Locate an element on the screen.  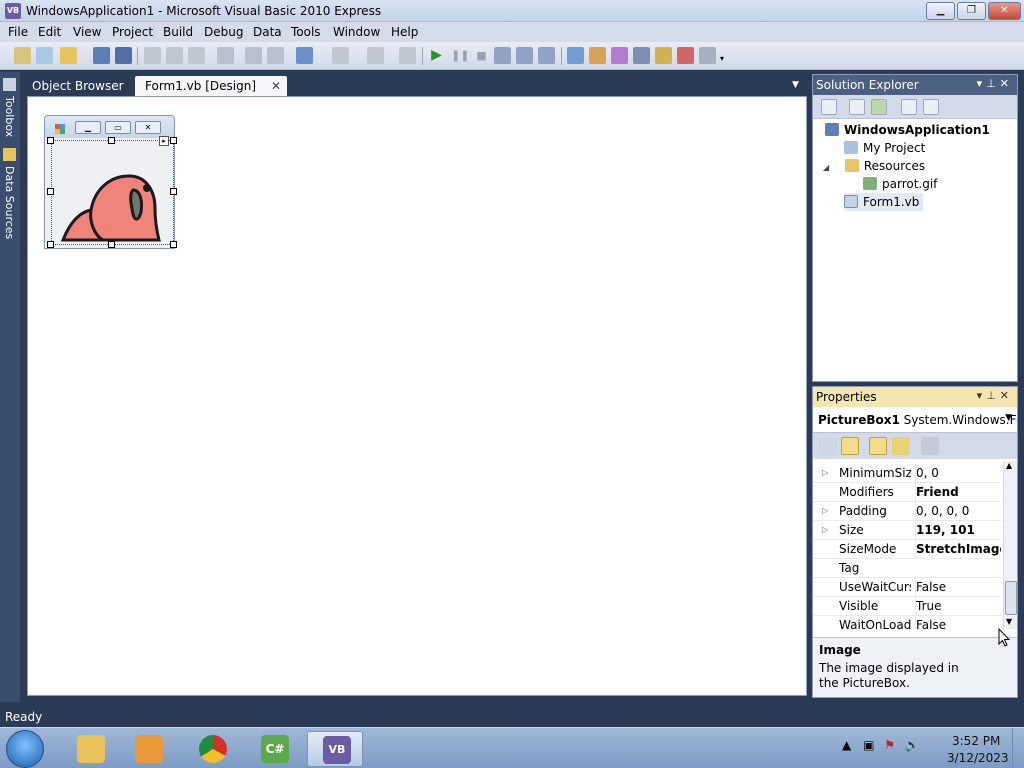
data-sources-tab: Data Sources is located at coordinates (9, 202).